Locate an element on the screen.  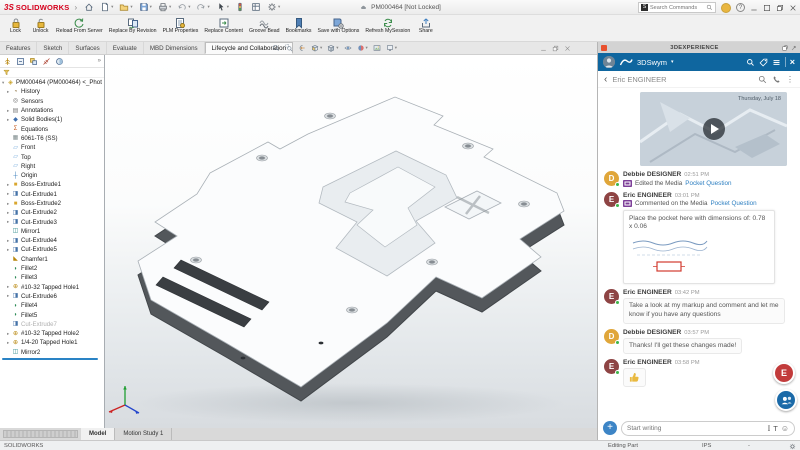
tab-scroll-area is located at coordinates (40, 434).